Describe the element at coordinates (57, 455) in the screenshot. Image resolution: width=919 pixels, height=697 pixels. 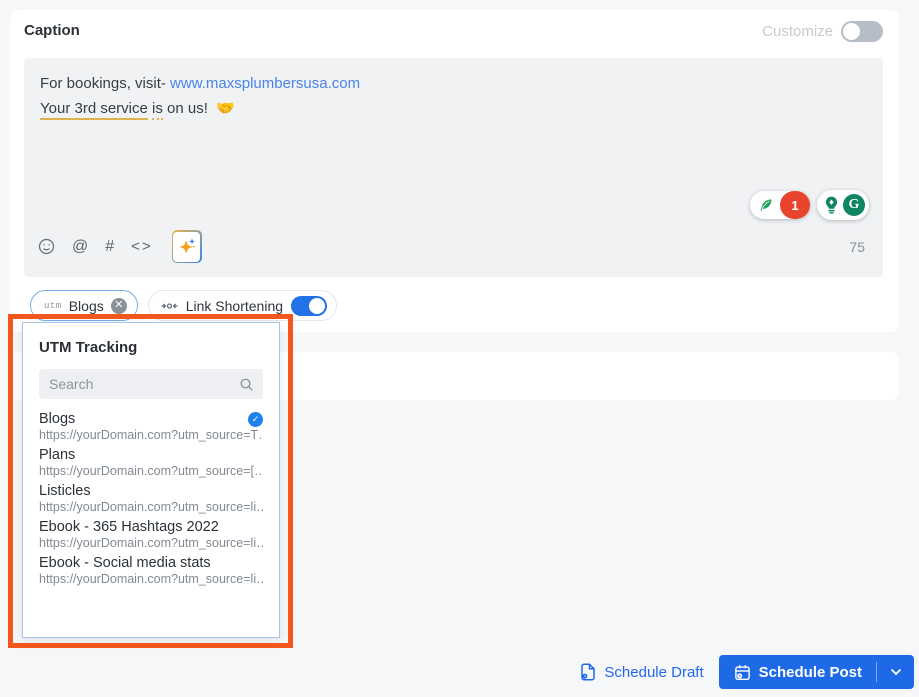
I see `utm-item-name: Plans` at that location.